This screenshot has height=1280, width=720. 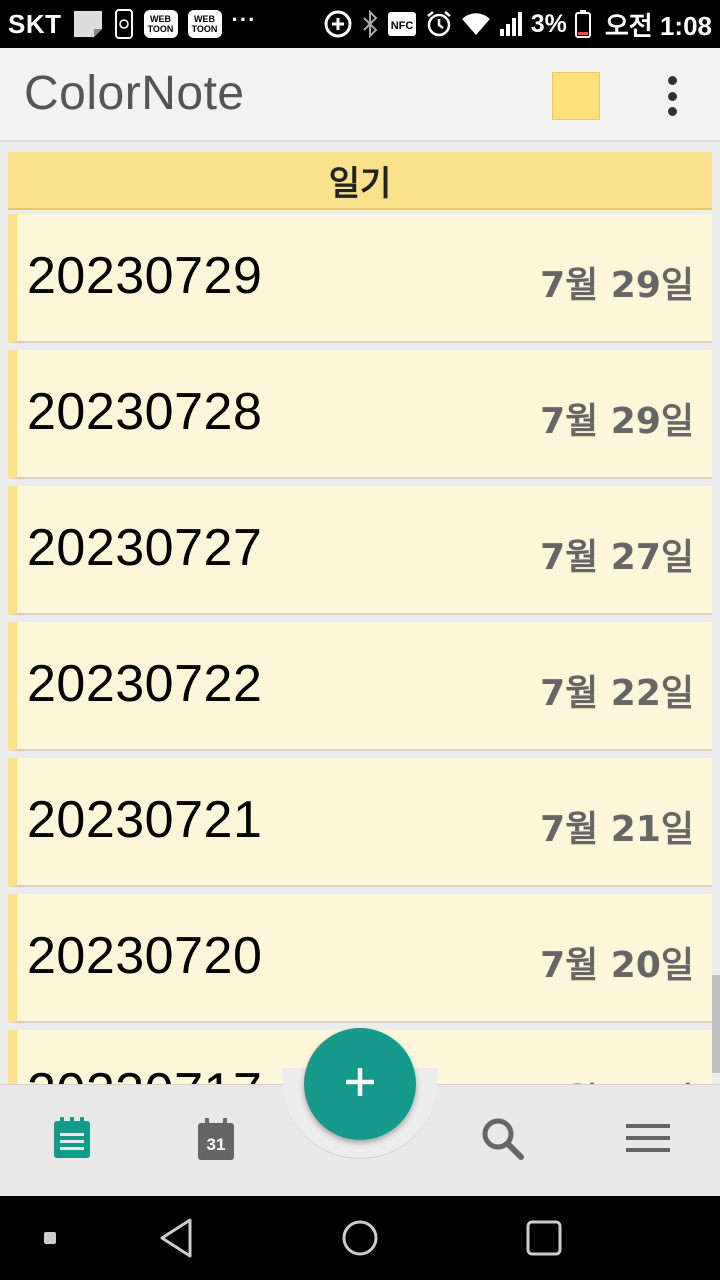 I want to click on scrollbar, so click(x=716, y=1024).